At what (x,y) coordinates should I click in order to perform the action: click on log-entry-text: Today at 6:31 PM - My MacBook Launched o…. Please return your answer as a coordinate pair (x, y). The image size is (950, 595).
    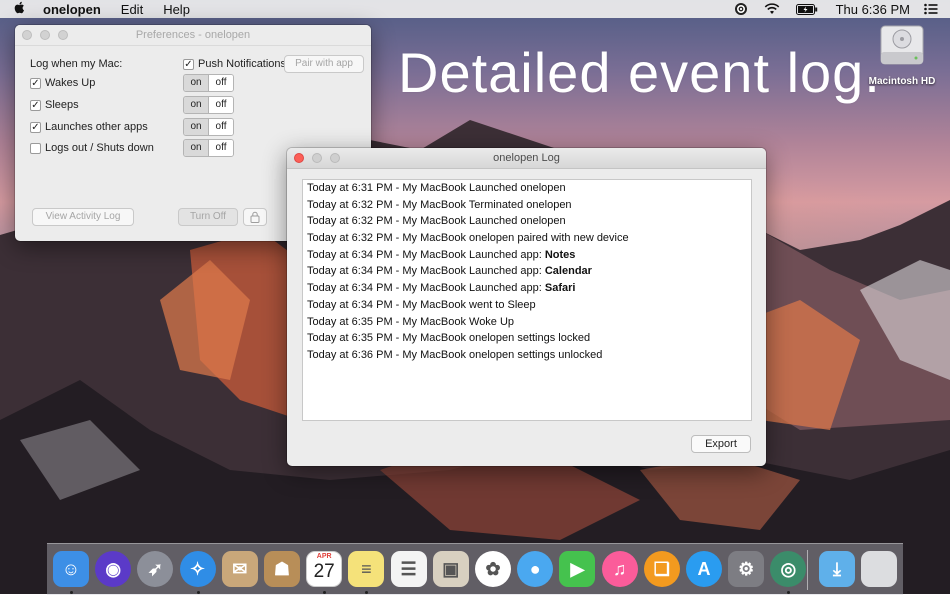
    Looking at the image, I should click on (436, 188).